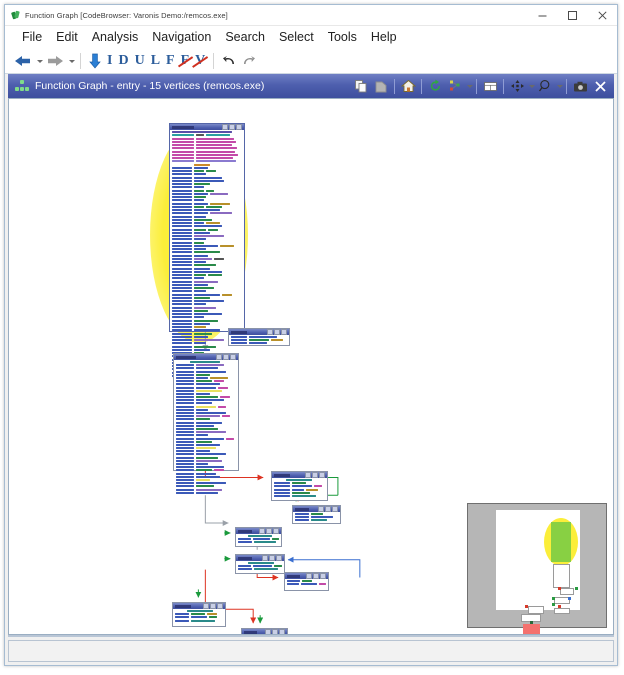  What do you see at coordinates (140, 61) in the screenshot?
I see `undefined-filter-button: U` at bounding box center [140, 61].